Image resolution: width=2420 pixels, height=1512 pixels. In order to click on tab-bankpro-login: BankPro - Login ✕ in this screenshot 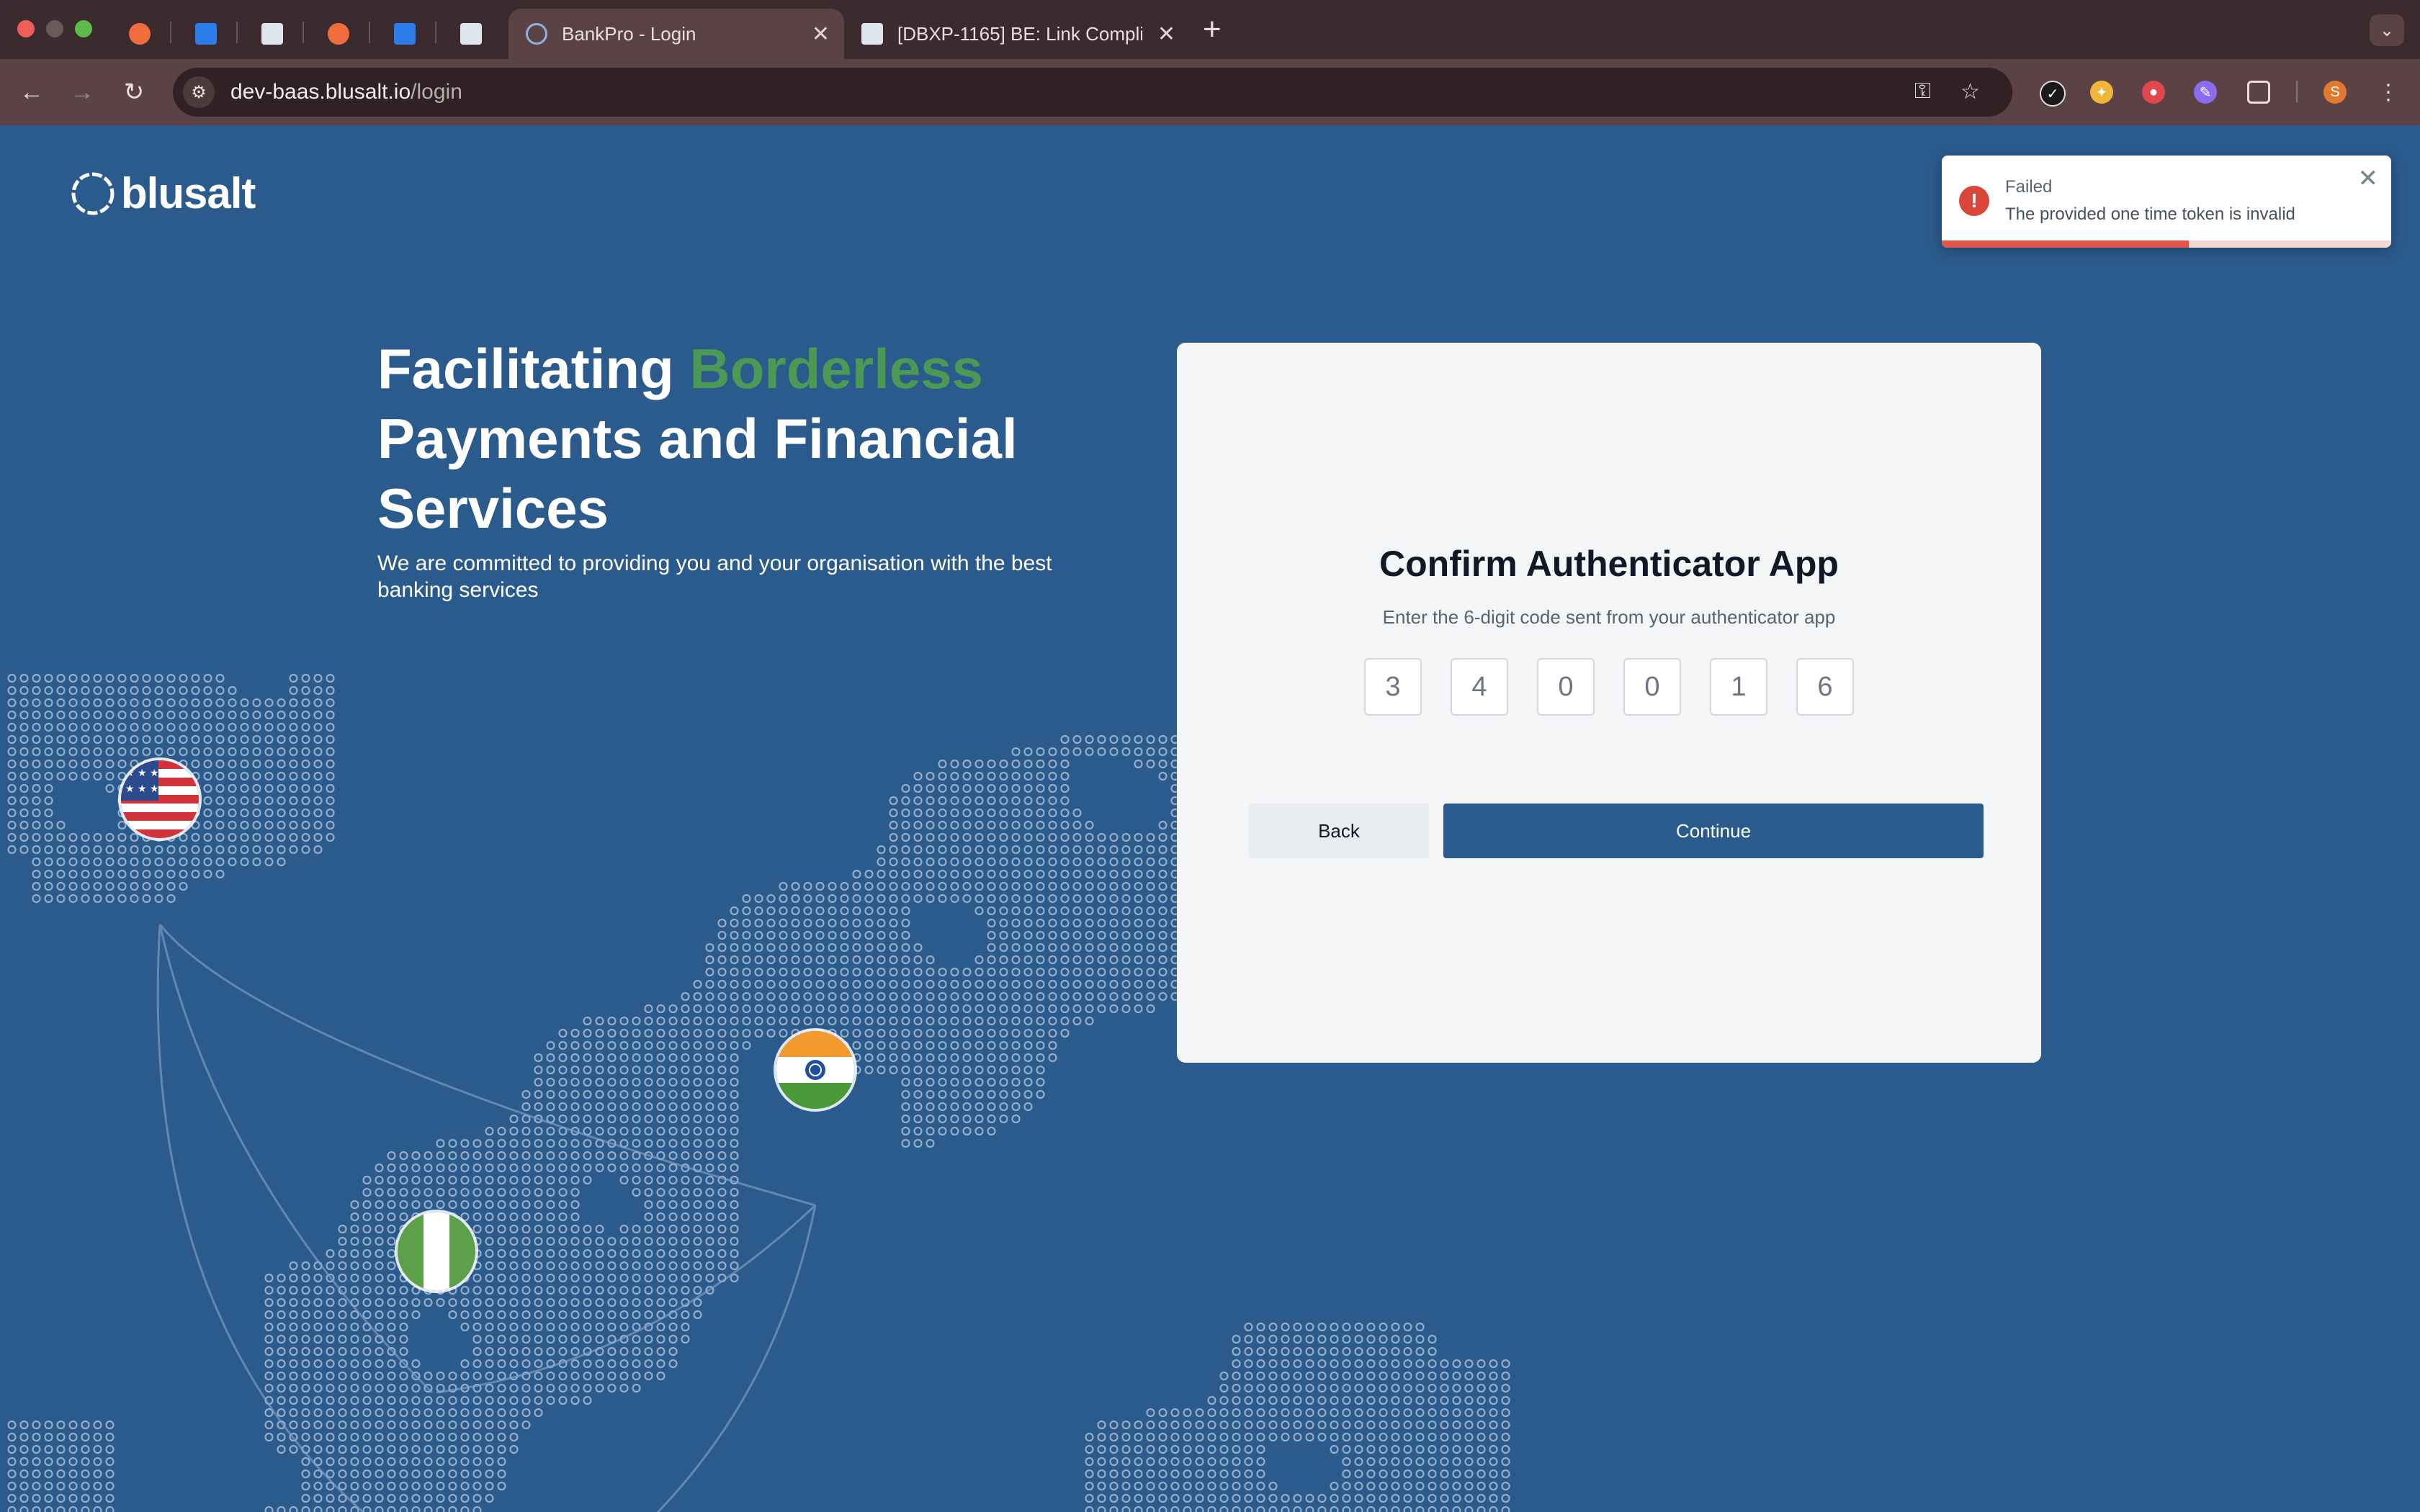, I will do `click(676, 34)`.